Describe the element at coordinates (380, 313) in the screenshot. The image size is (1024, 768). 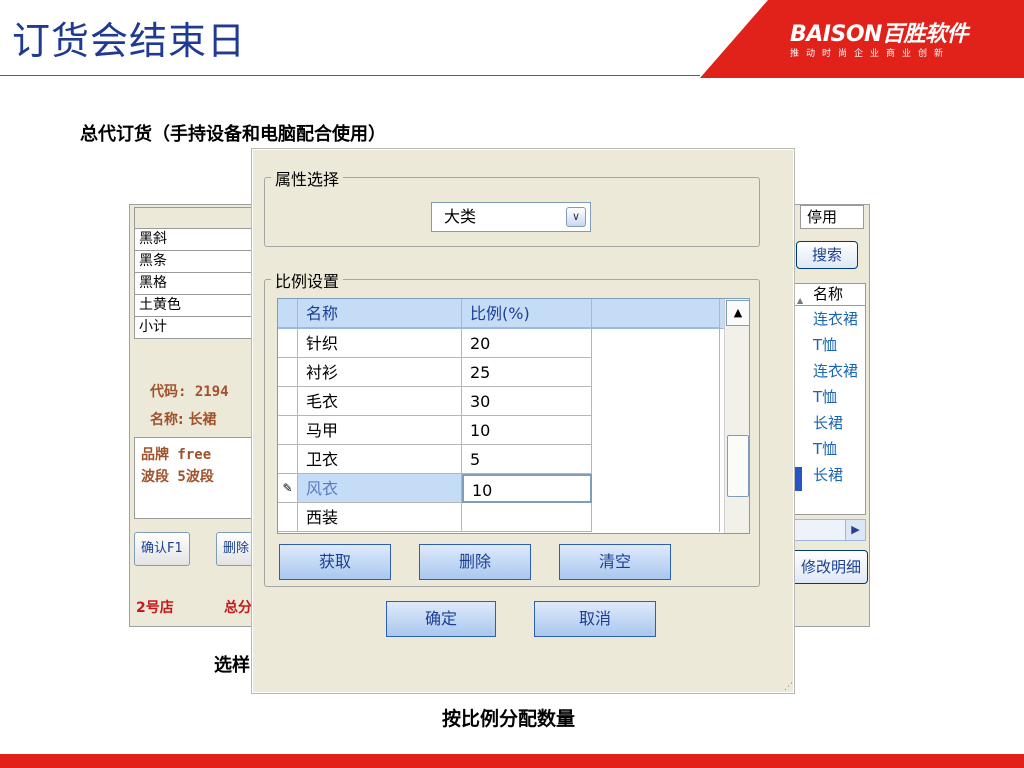
I see `column-header-name: 名称` at that location.